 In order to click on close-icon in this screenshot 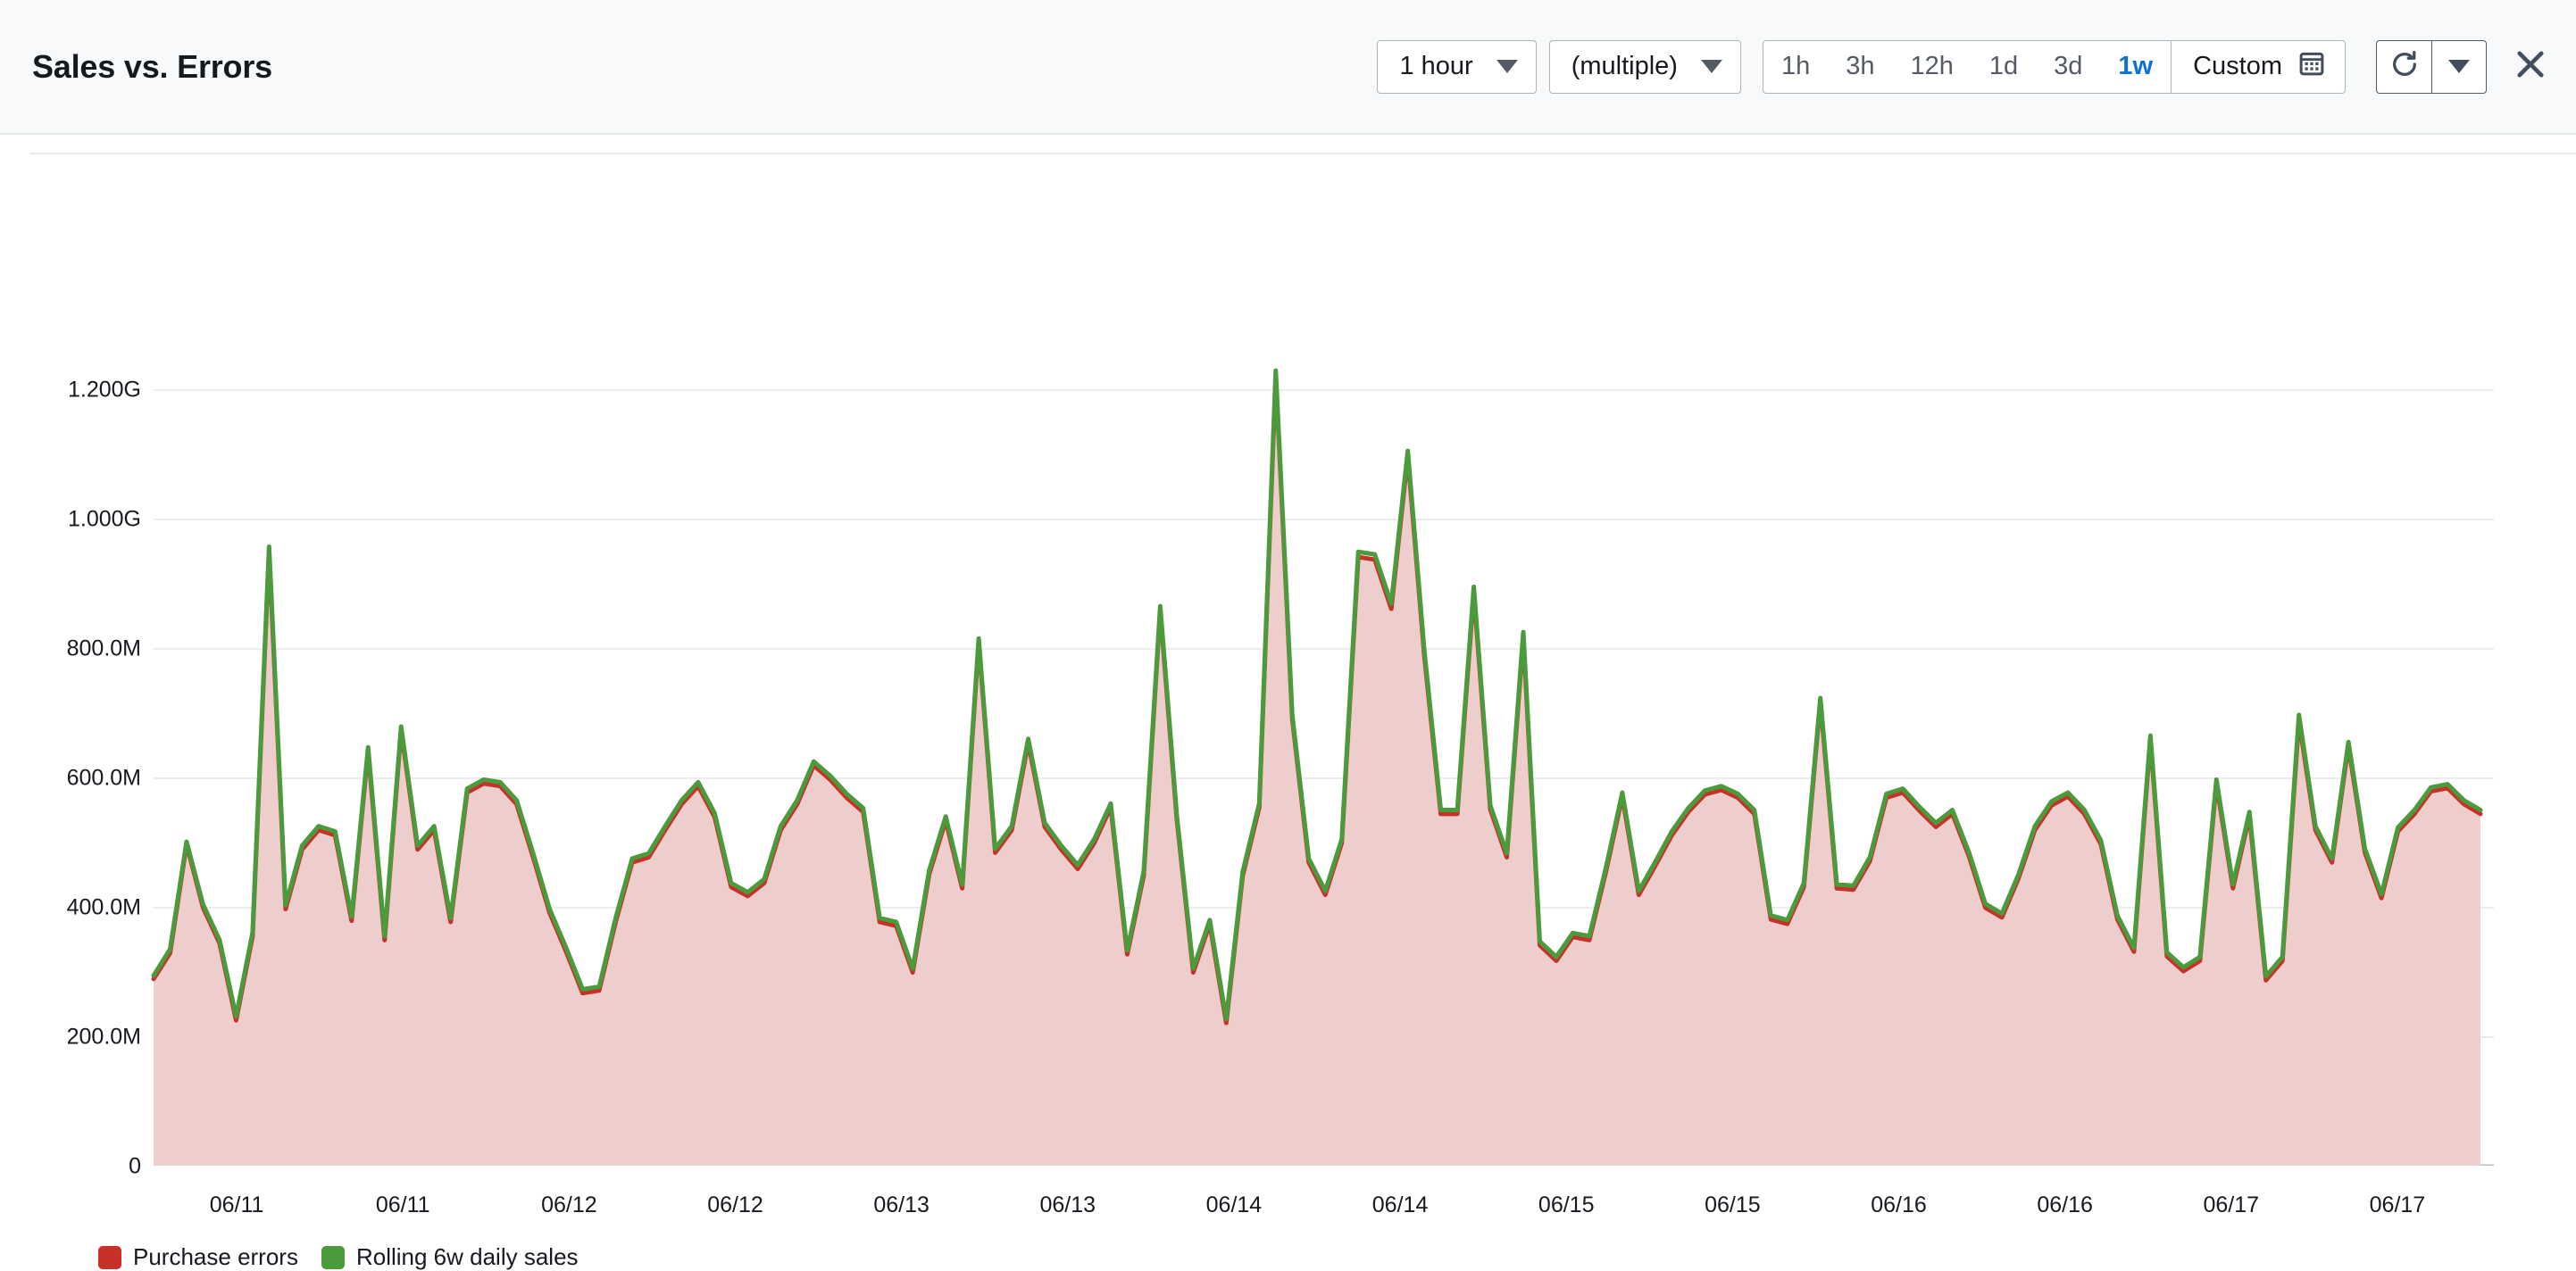, I will do `click(2530, 66)`.